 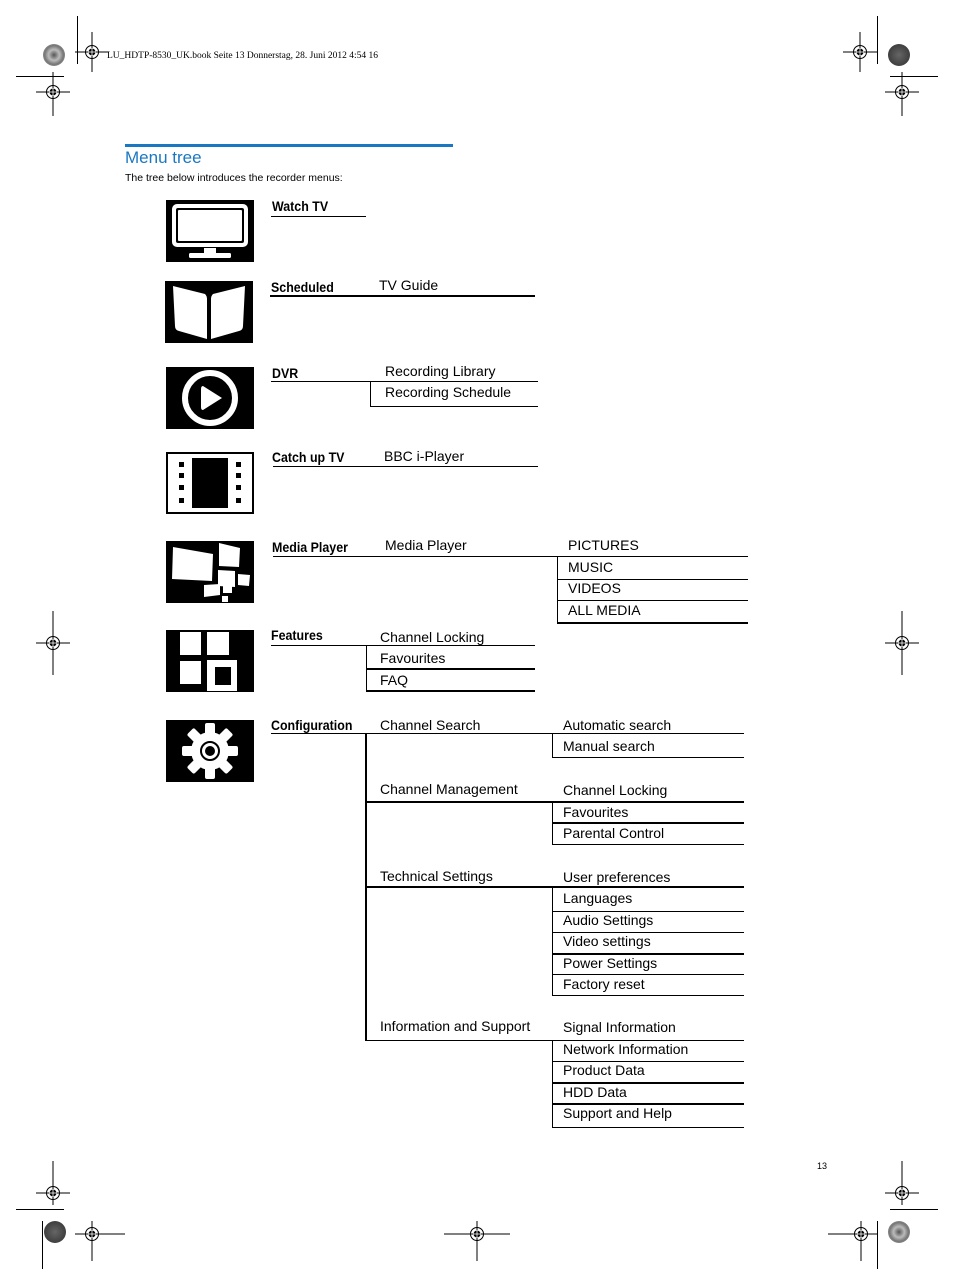 I want to click on menu-item-automatic-search: Automatic search, so click(x=617, y=725).